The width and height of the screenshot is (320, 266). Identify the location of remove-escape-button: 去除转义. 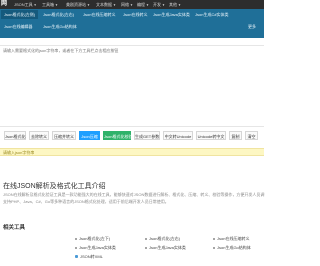
(39, 135).